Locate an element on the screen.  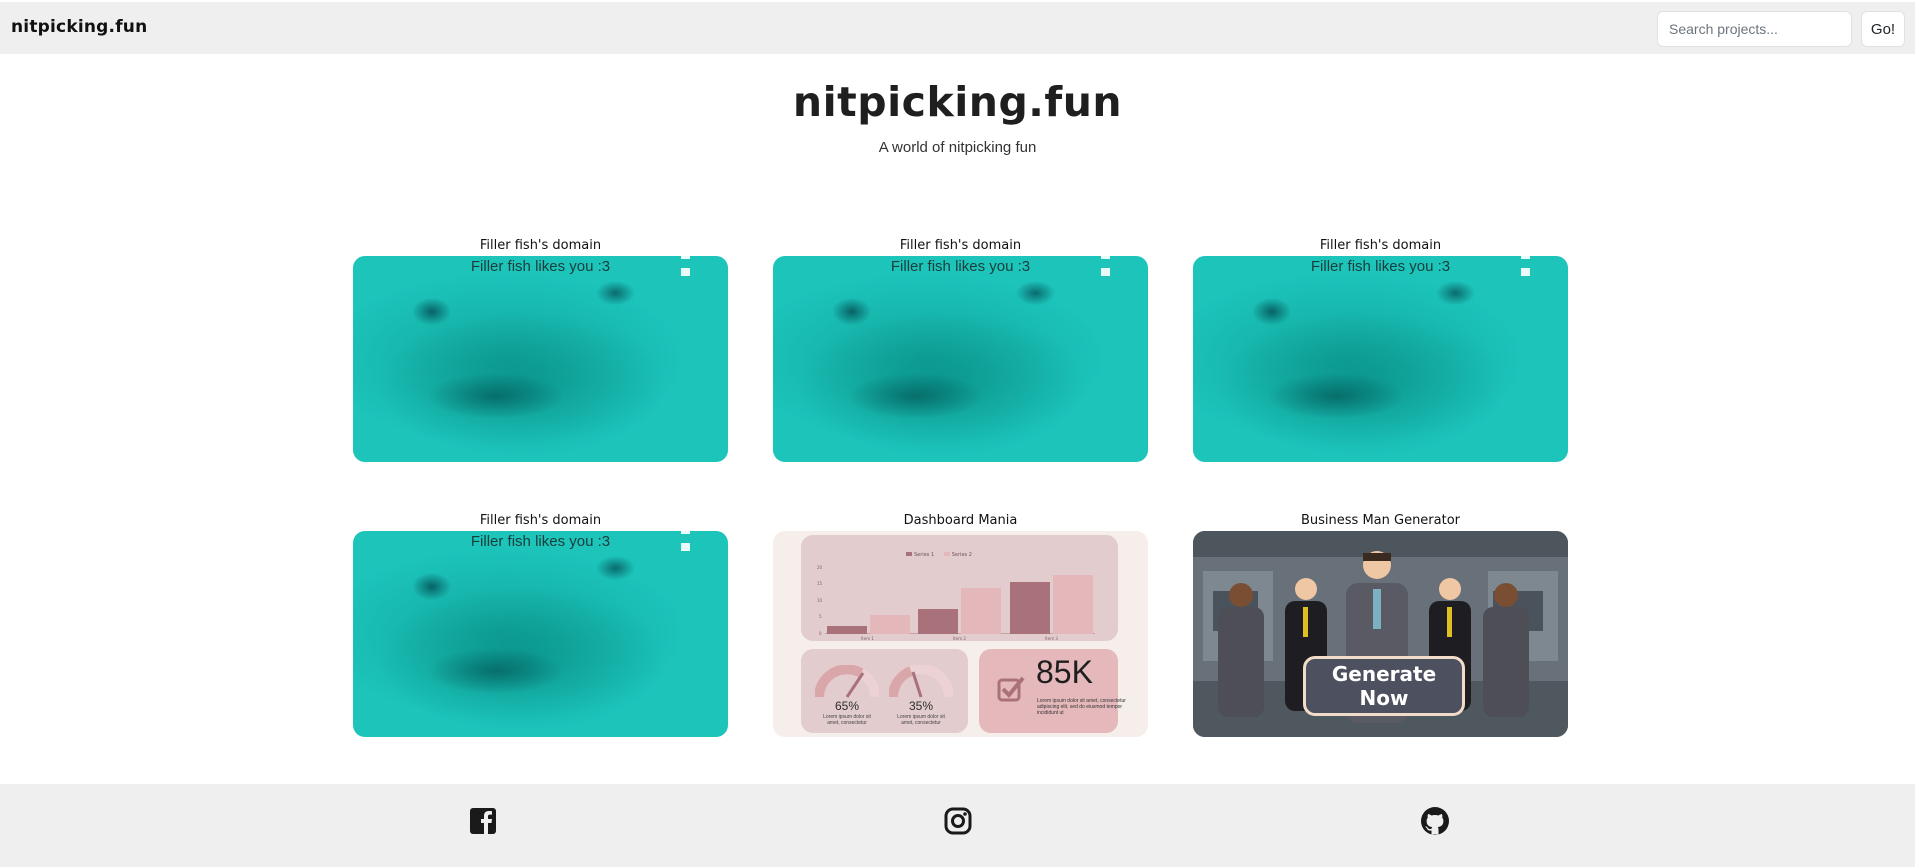
gauge-left-caption: Lorem ipsum dolor sit amet, consectetur is located at coordinates (847, 720).